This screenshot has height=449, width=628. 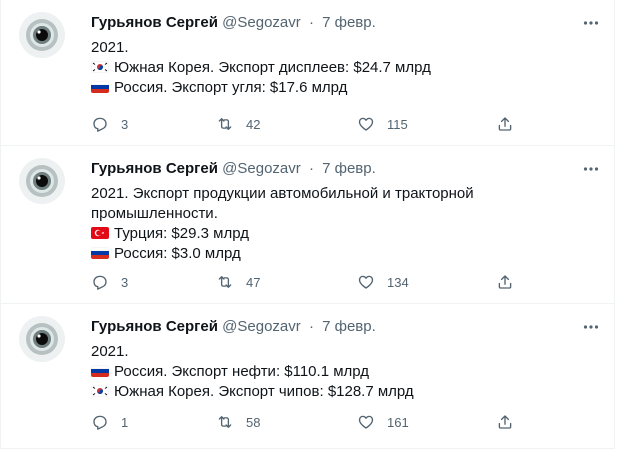 I want to click on retweet-button: 42, so click(x=238, y=124).